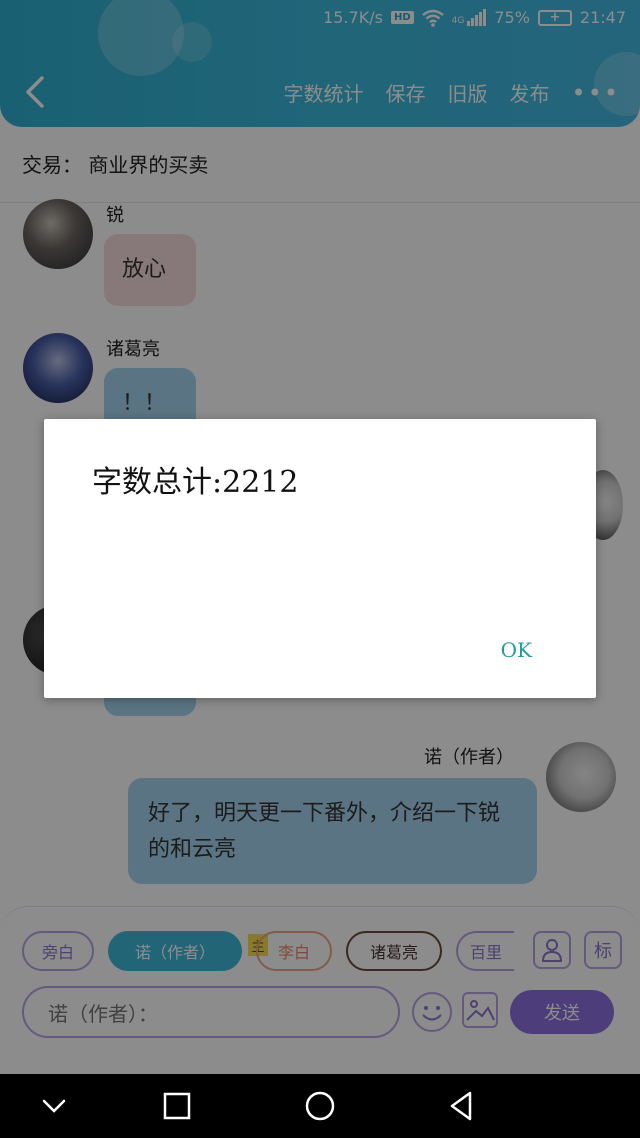  Describe the element at coordinates (516, 650) in the screenshot. I see `ok-button: OK` at that location.